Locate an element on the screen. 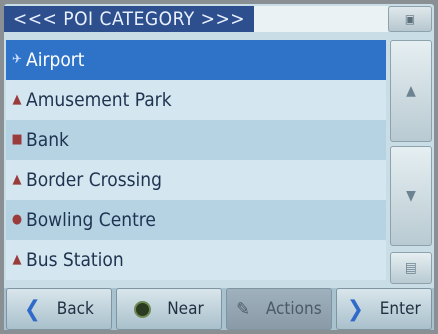 The height and width of the screenshot is (334, 438). scroll-up-button: ▲ is located at coordinates (411, 91).